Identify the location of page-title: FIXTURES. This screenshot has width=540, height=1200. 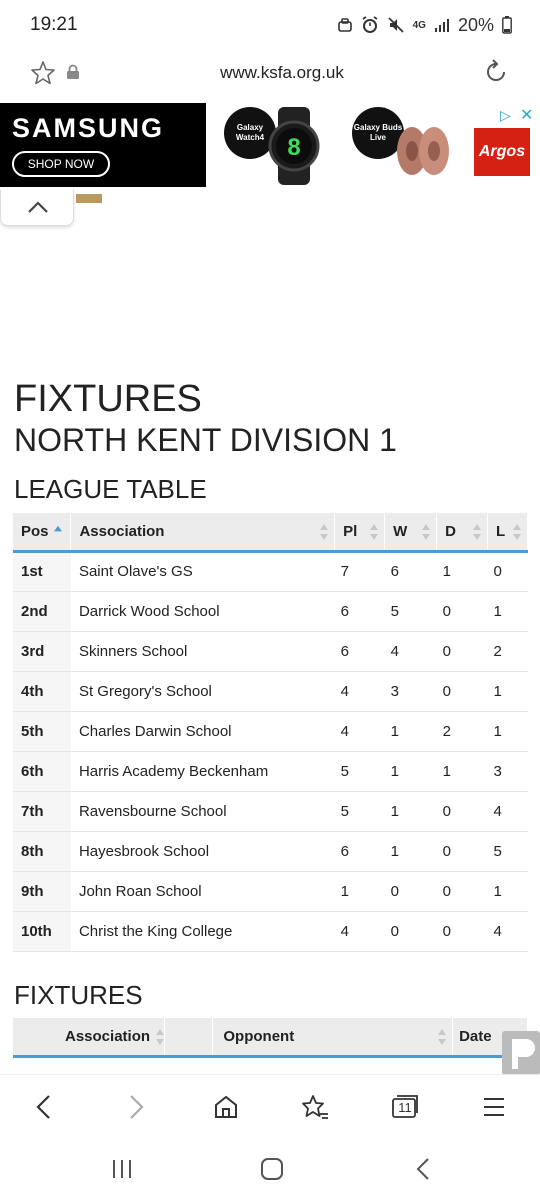
(108, 399).